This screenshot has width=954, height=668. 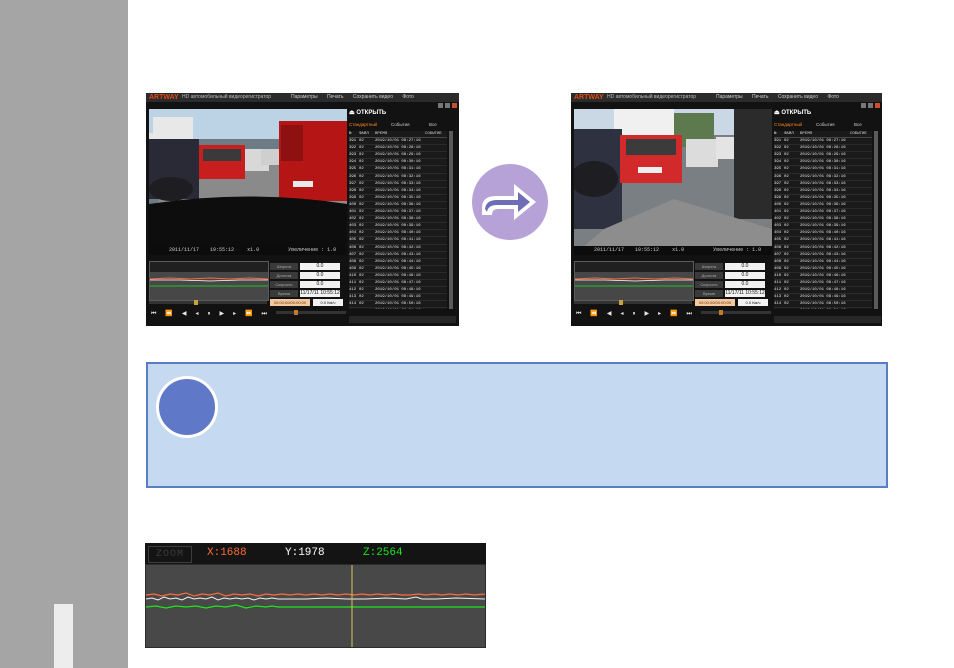 I want to click on list-item: 396 02 2019/10/01 08:32:16, so click(x=823, y=177).